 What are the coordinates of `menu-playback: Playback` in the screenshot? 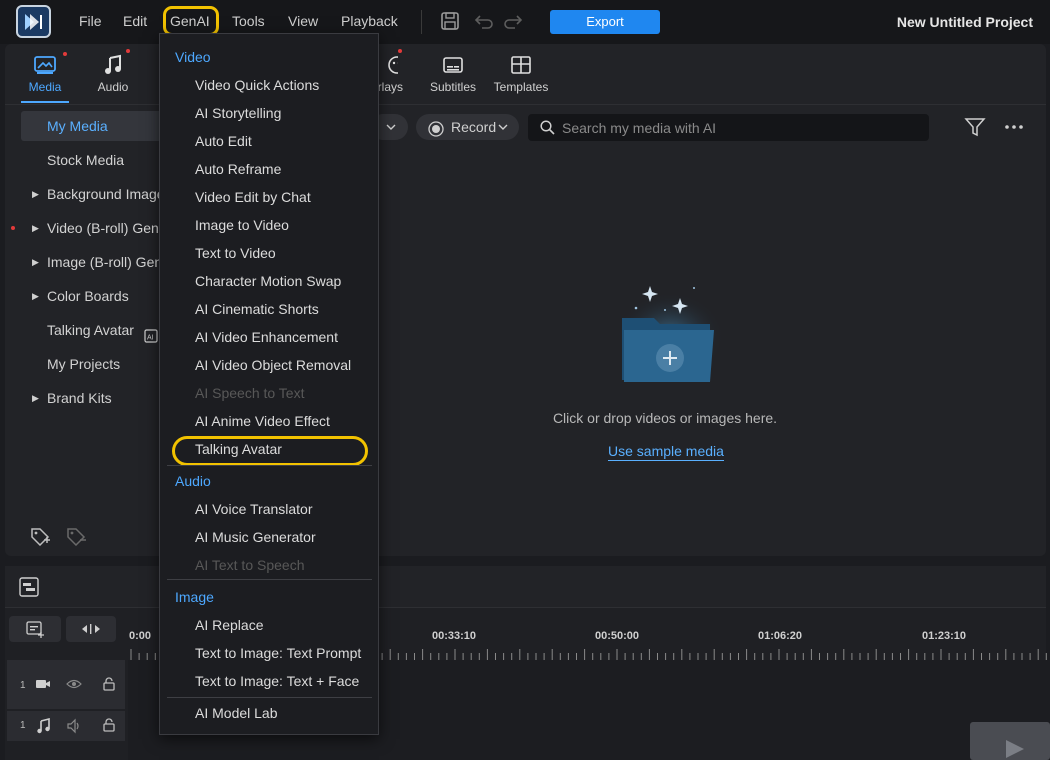 It's located at (369, 21).